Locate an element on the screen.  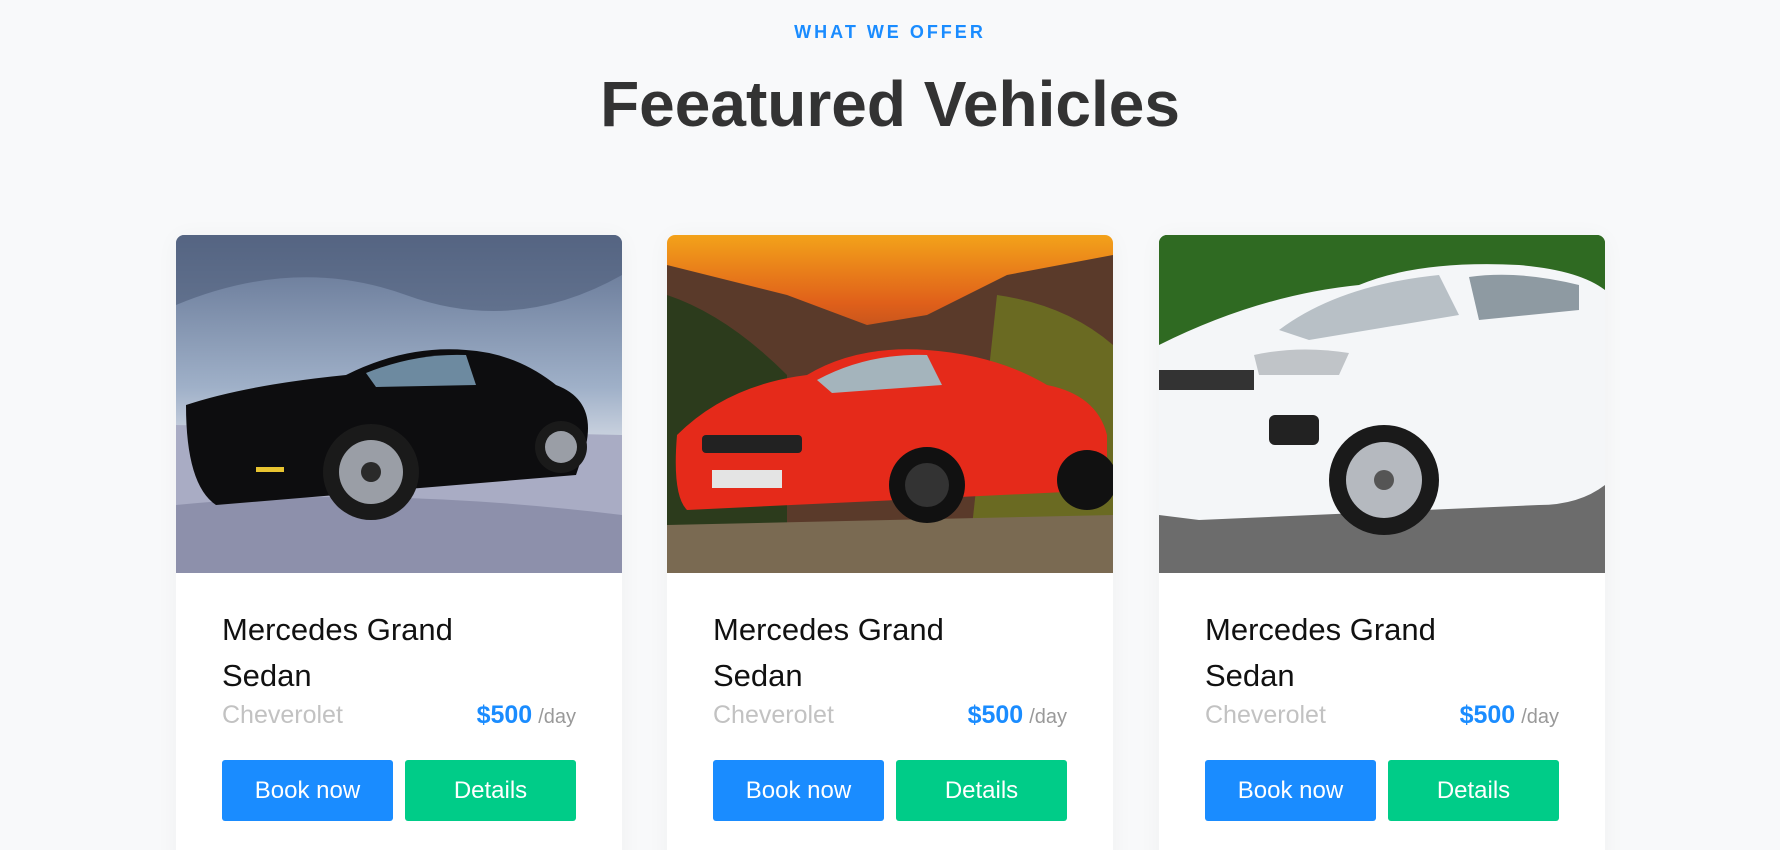
white-suv-photo is located at coordinates (1382, 404).